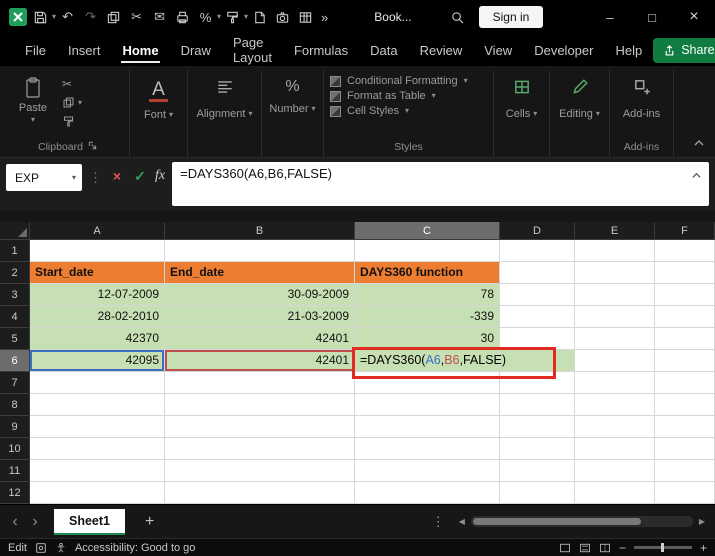 The height and width of the screenshot is (556, 715). What do you see at coordinates (685, 317) in the screenshot?
I see `cell-F4` at bounding box center [685, 317].